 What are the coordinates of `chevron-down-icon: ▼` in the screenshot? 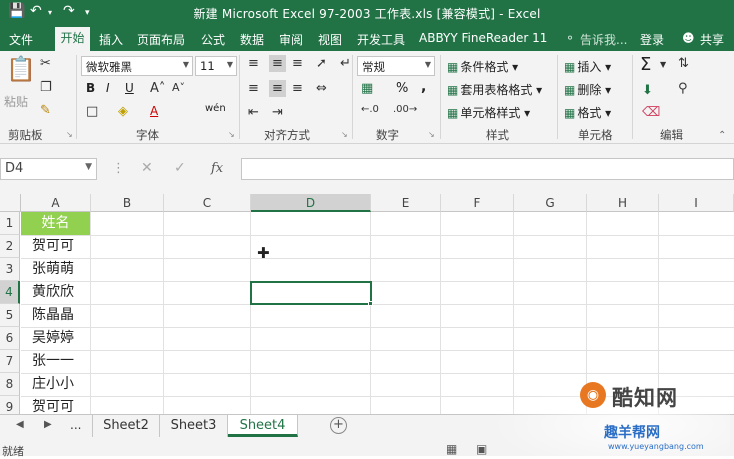 It's located at (663, 65).